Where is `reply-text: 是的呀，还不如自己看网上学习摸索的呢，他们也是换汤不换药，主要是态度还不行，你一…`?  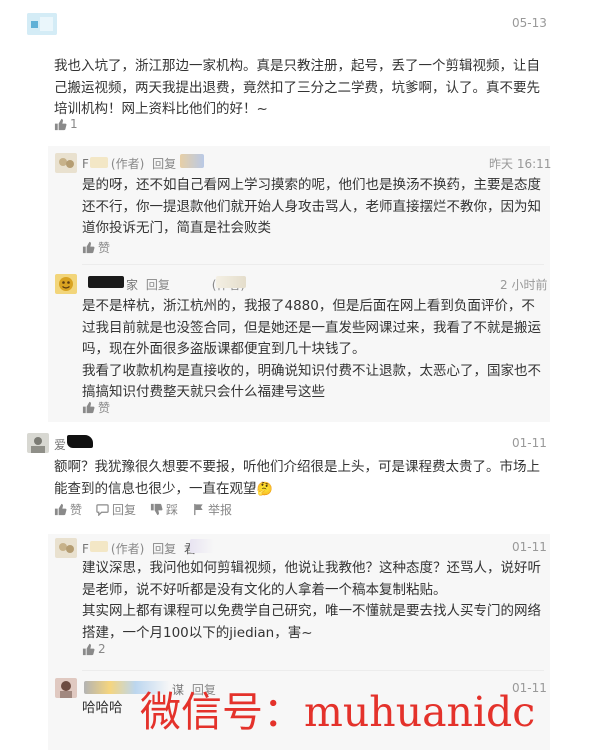
reply-text: 是的呀，还不如自己看网上学习摸索的呢，他们也是换汤不换药，主要是态度还不行，你一… is located at coordinates (311, 206).